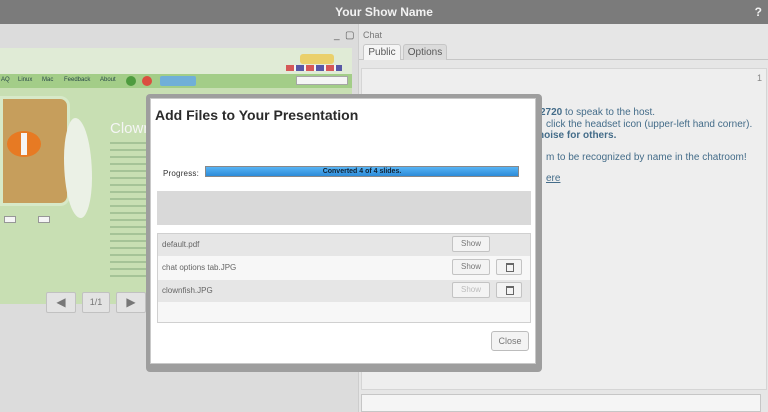 This screenshot has width=768, height=412. I want to click on progress-text: Converted 4 of 4 slides., so click(362, 171).